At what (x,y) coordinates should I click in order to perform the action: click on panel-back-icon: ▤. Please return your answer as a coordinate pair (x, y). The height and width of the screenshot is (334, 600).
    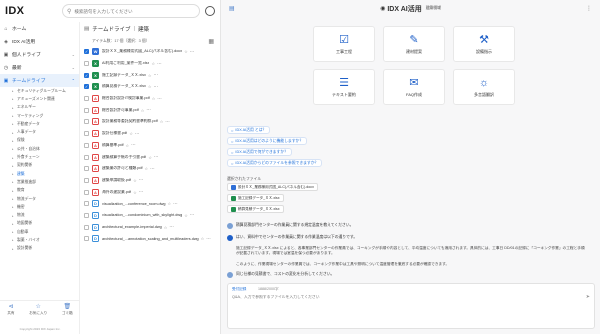
    Looking at the image, I should click on (232, 8).